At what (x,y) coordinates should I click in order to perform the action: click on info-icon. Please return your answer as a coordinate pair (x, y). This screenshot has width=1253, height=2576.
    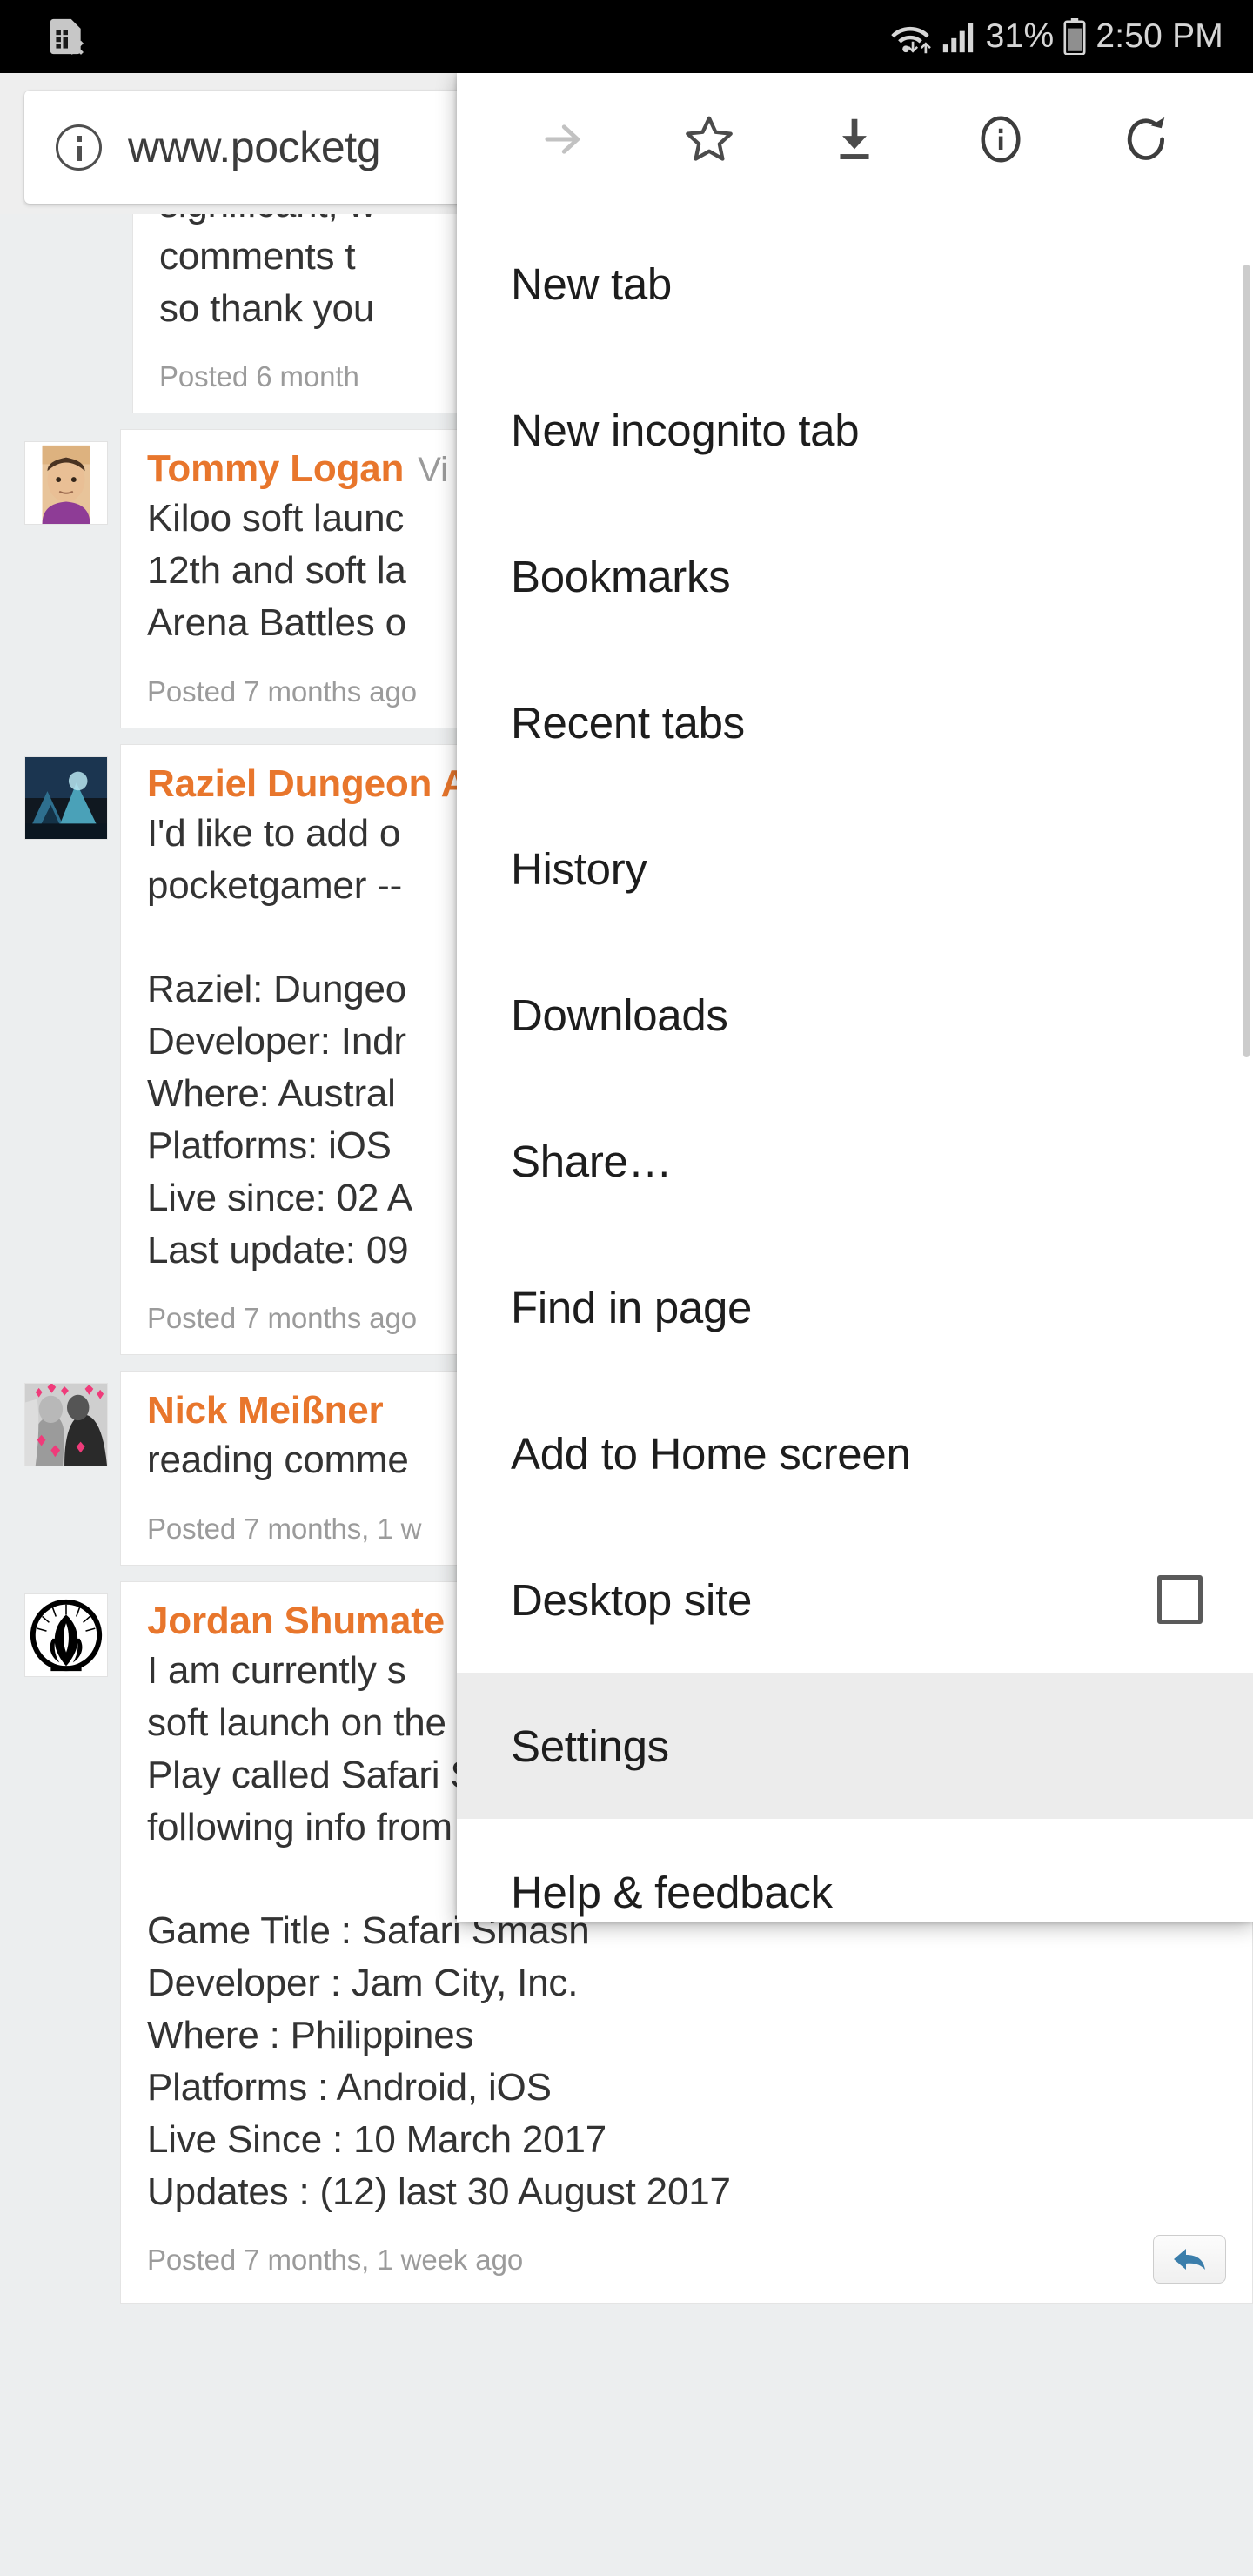
    Looking at the image, I should click on (79, 147).